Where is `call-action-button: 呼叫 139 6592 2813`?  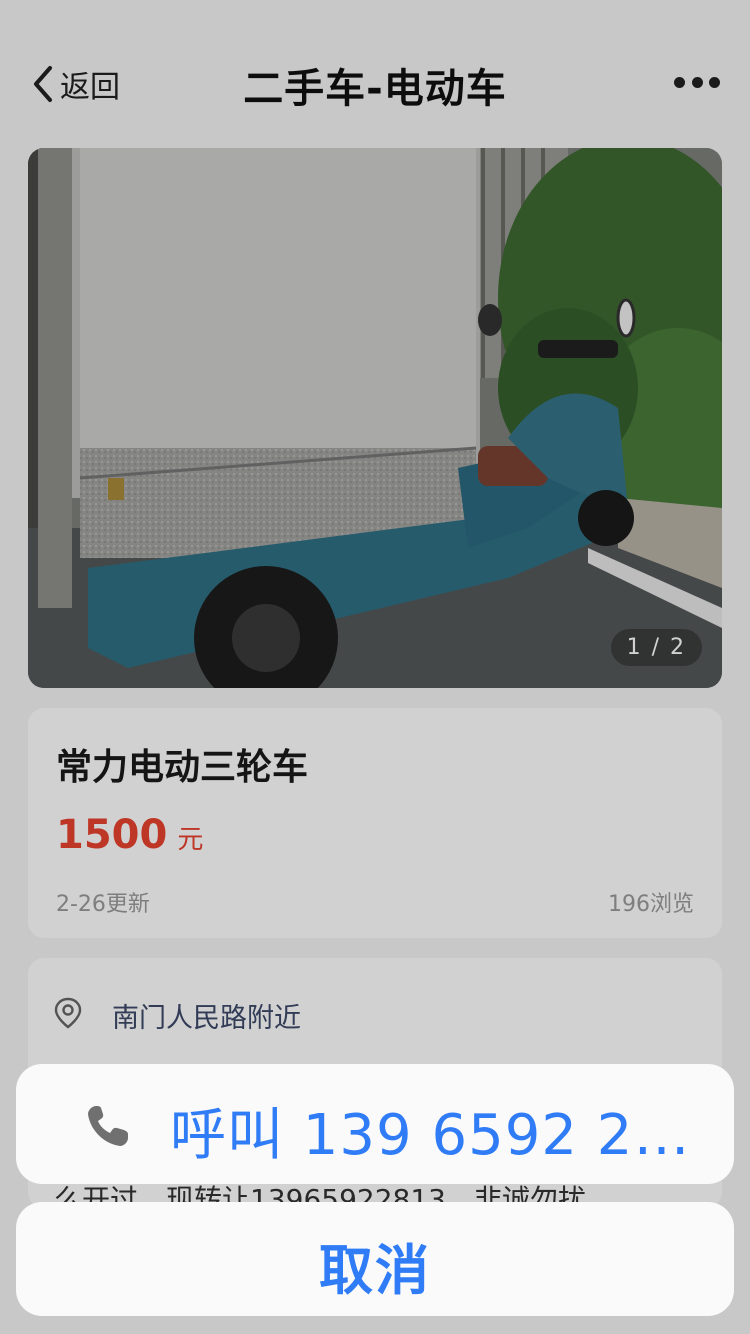
call-action-button: 呼叫 139 6592 2813 is located at coordinates (375, 1124).